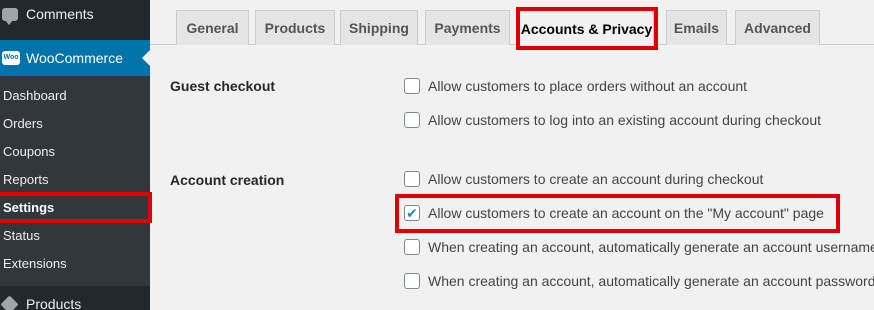  I want to click on submenu-item-orders: Orders, so click(23, 124).